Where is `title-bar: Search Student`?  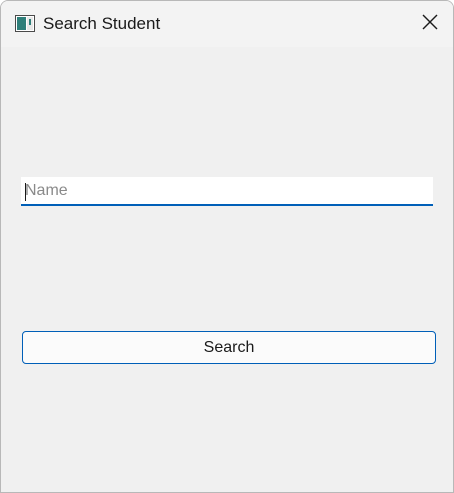 title-bar: Search Student is located at coordinates (227, 24).